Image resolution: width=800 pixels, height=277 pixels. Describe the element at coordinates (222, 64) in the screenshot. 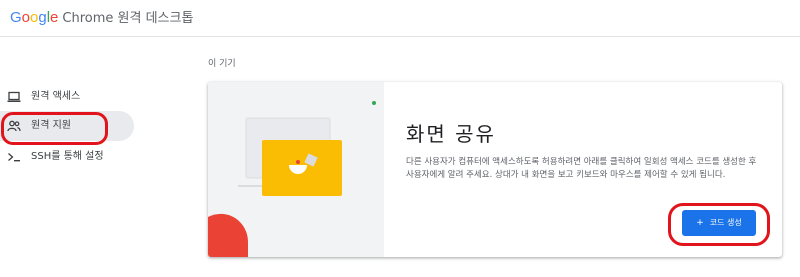

I see `section-label: 이 기기` at that location.